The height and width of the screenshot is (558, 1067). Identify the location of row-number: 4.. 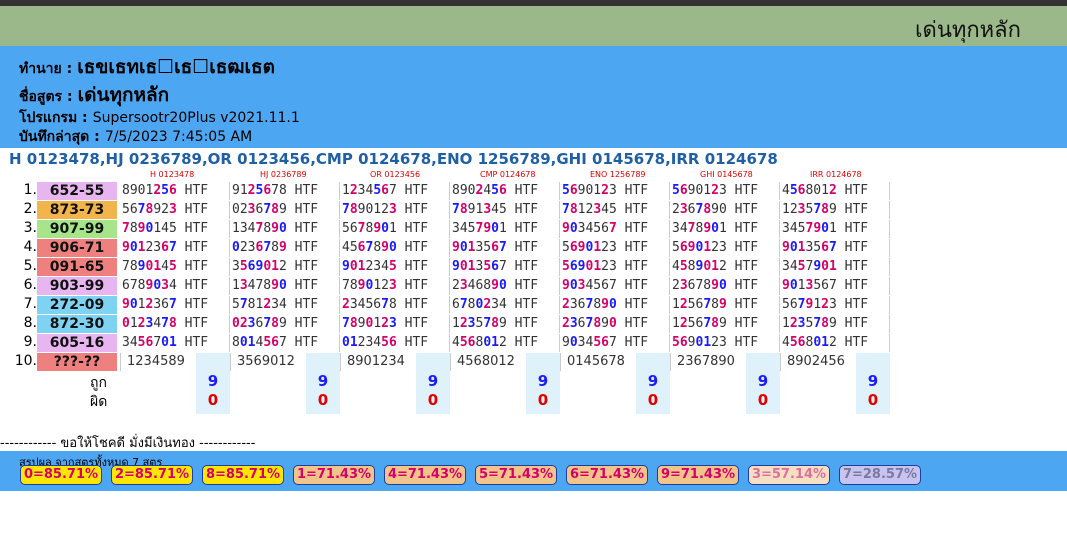
(30, 247).